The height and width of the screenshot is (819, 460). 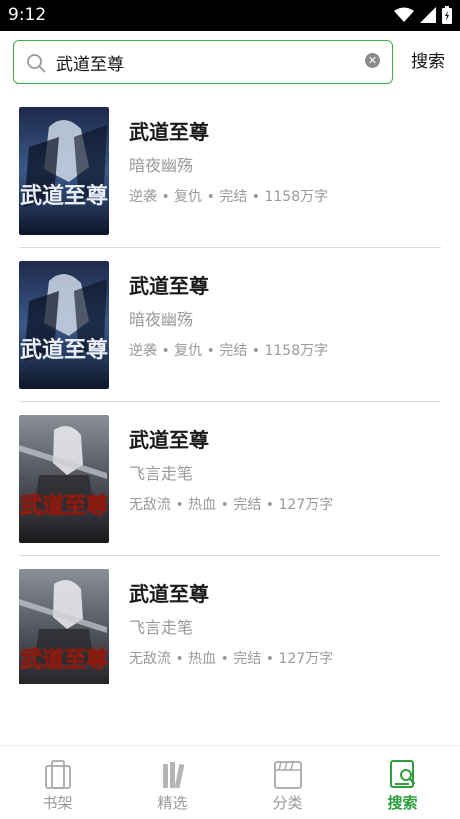 I want to click on bottom-nav: 书架 精选 分类 搜索, so click(x=230, y=782).